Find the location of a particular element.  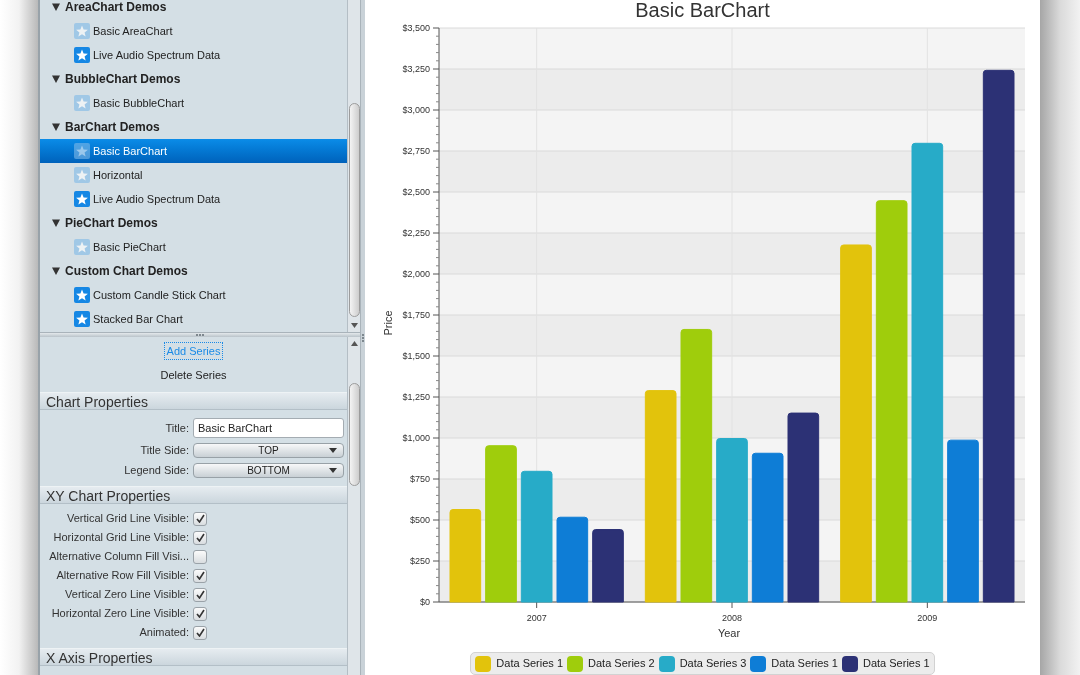

axis-tick-label: $1,000 is located at coordinates (416, 438).